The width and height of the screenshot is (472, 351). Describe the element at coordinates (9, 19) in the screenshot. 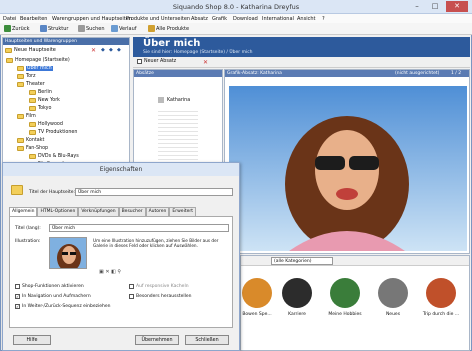

I see `menu-item-datei: Datei` at that location.